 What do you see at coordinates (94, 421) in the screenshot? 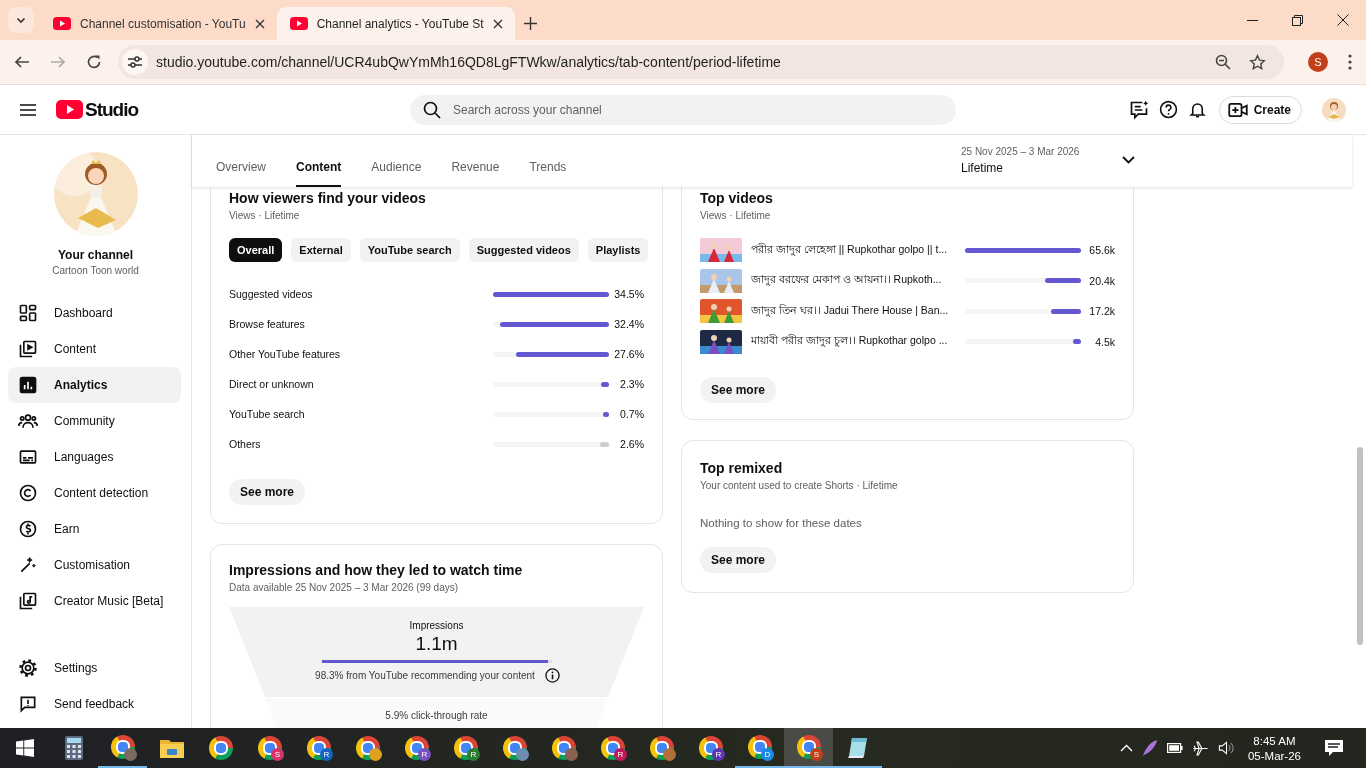
I see `nav-item: Community` at bounding box center [94, 421].